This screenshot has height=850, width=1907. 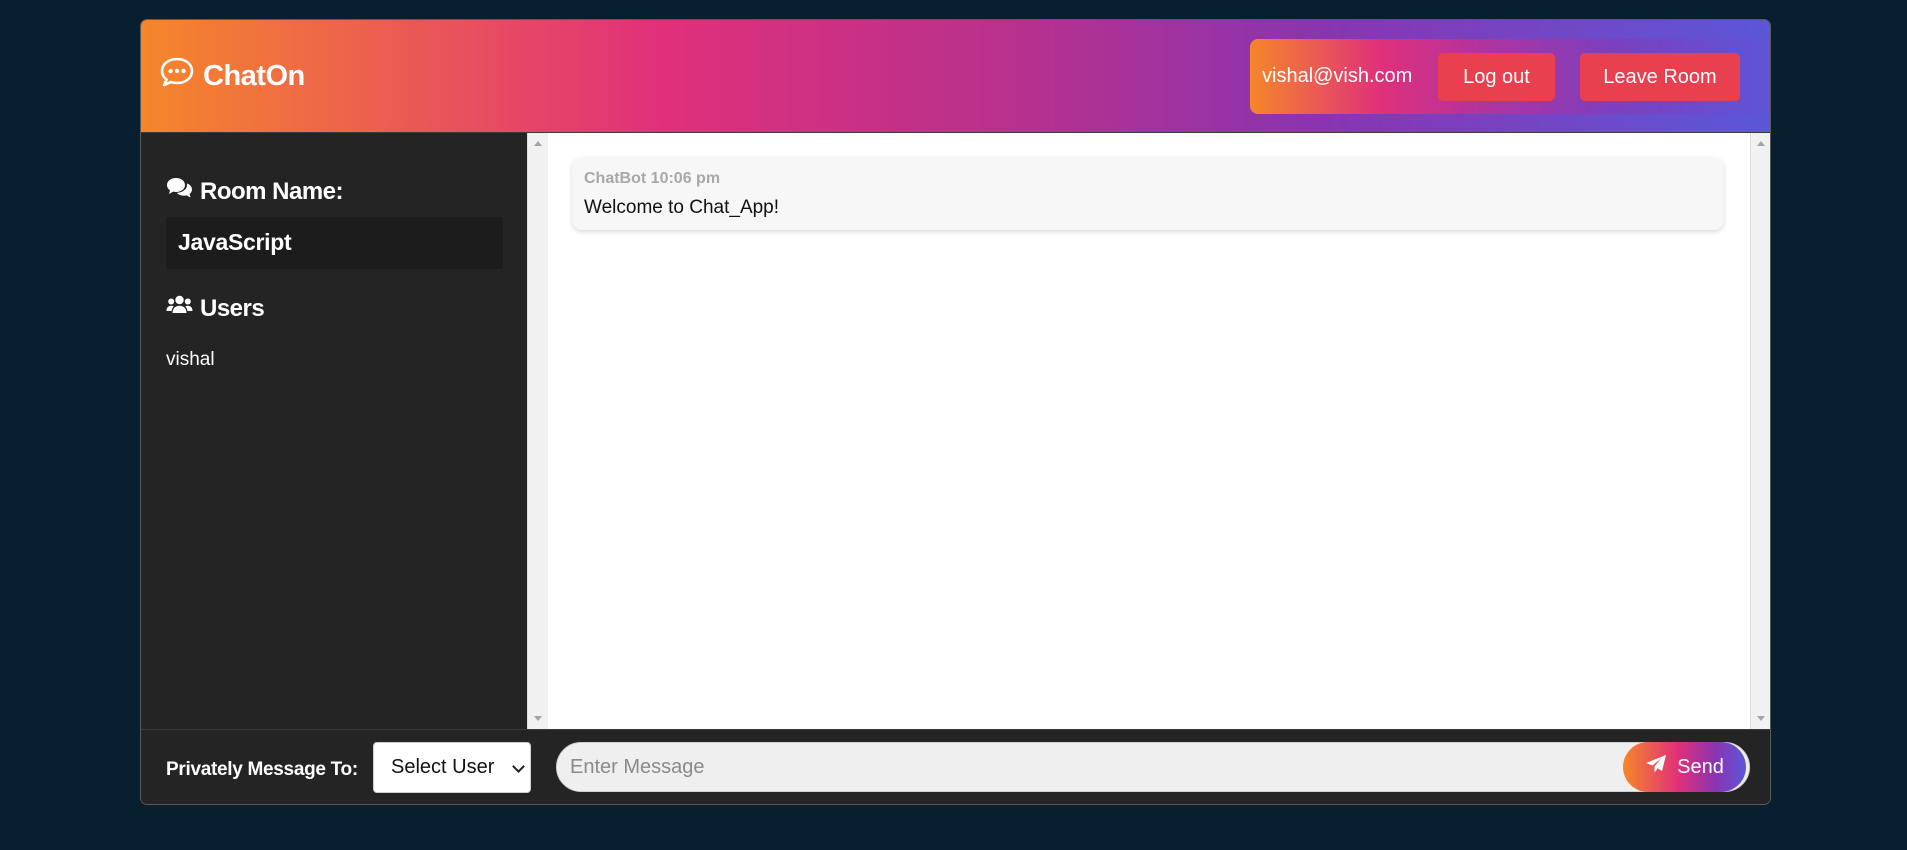 What do you see at coordinates (179, 191) in the screenshot?
I see `comments-icon` at bounding box center [179, 191].